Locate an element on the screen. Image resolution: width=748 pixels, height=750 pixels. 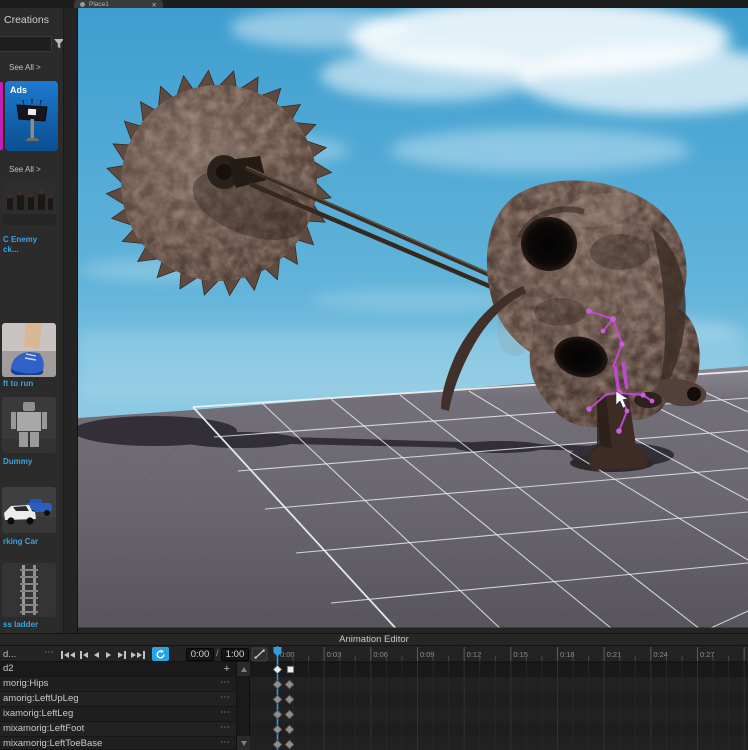
asset-thumb-dummy is located at coordinates (29, 425).